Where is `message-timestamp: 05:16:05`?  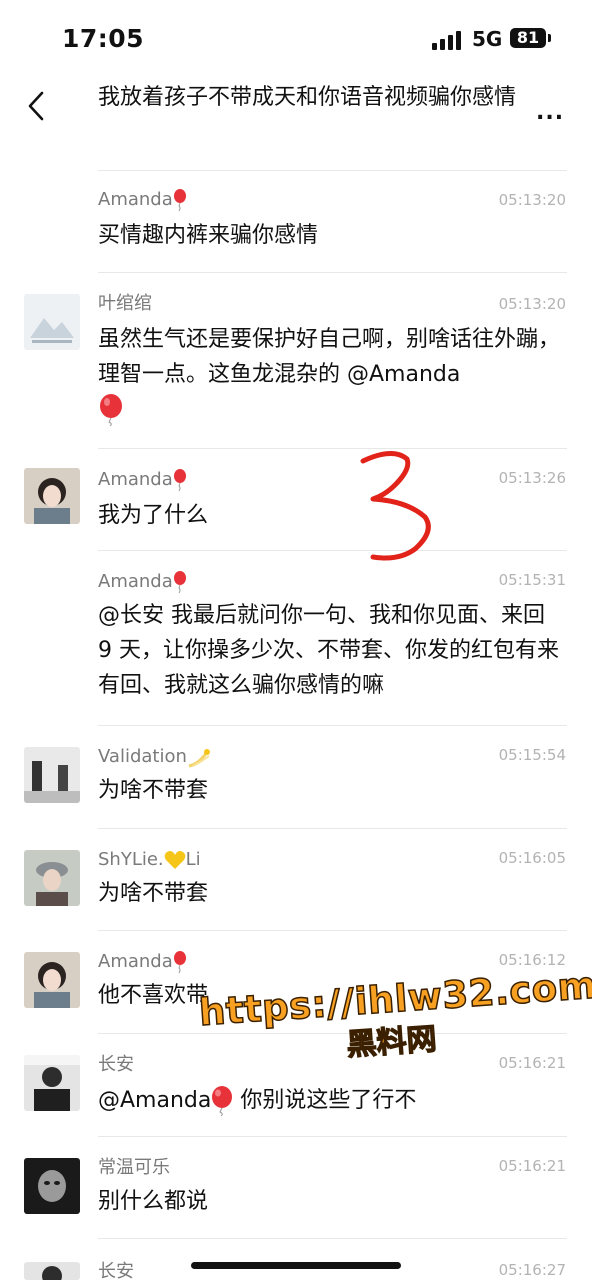
message-timestamp: 05:16:05 is located at coordinates (532, 858).